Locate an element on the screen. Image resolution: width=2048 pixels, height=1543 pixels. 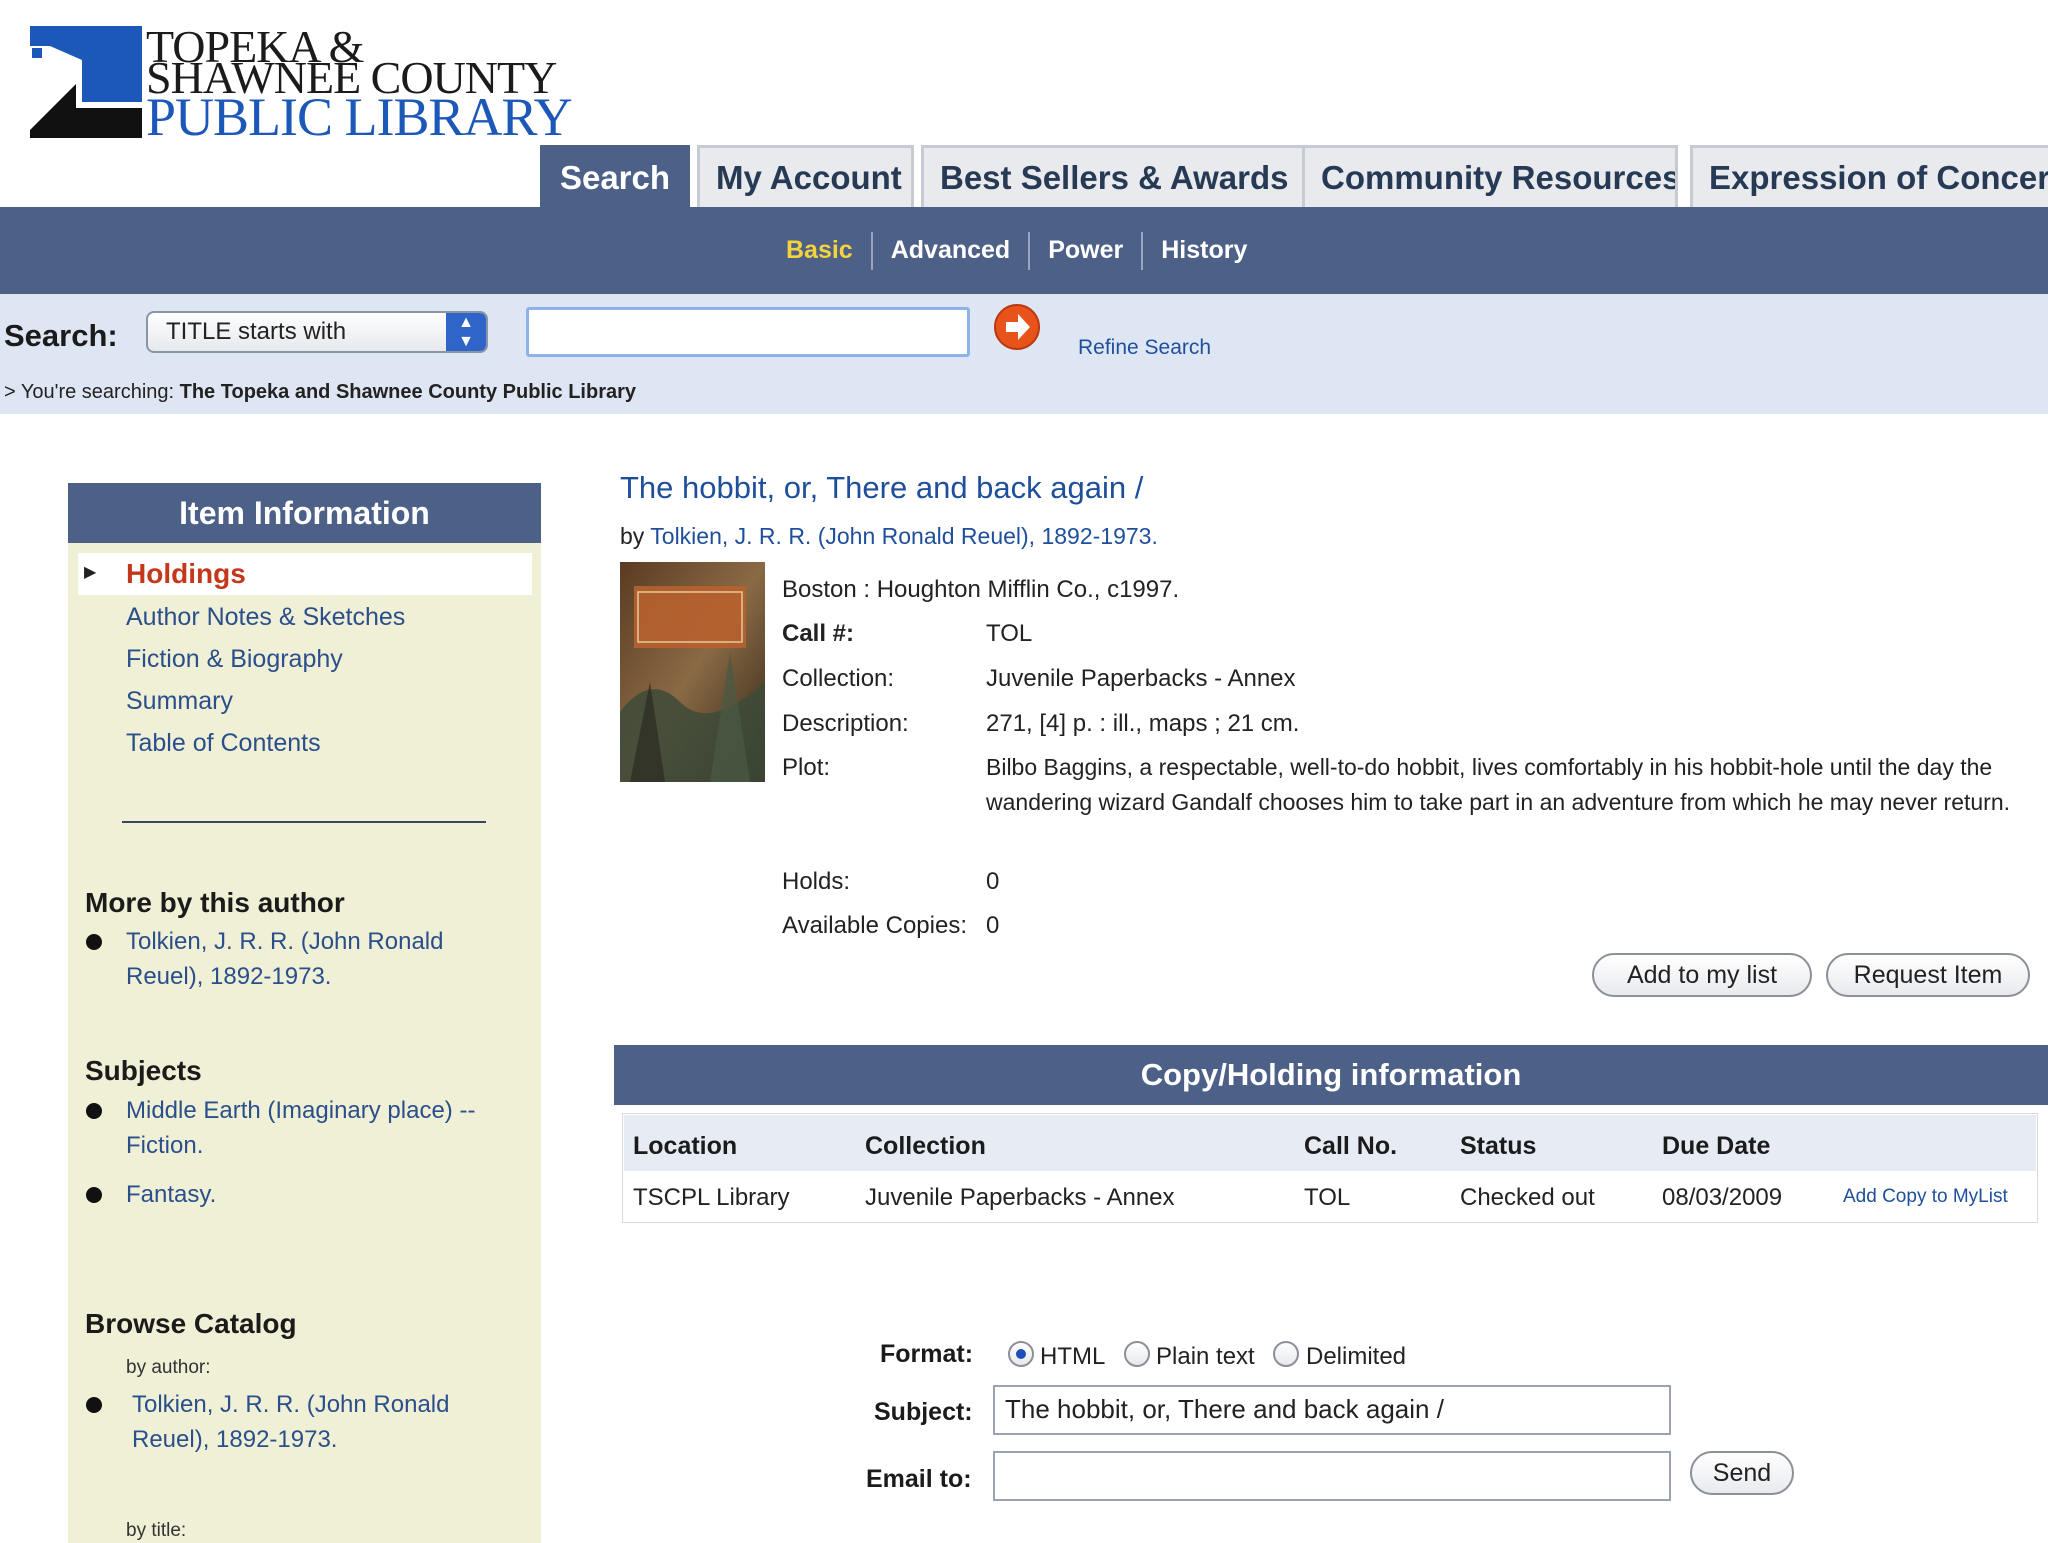
col-status: Status is located at coordinates (1498, 1146).